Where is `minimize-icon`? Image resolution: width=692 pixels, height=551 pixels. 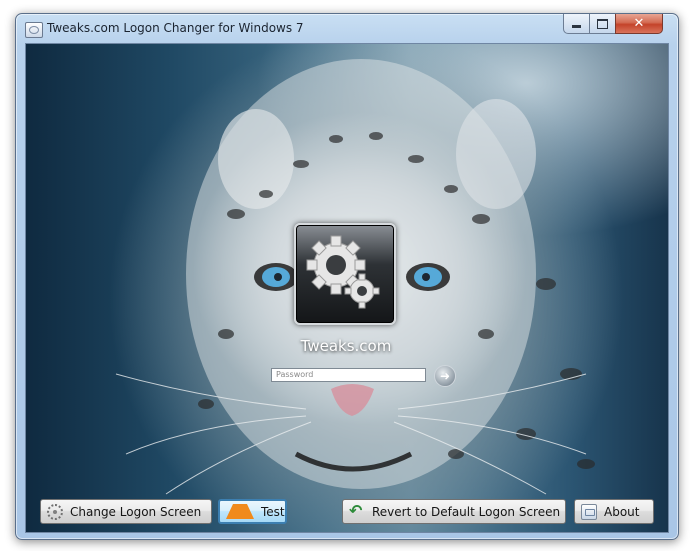 minimize-icon is located at coordinates (576, 26).